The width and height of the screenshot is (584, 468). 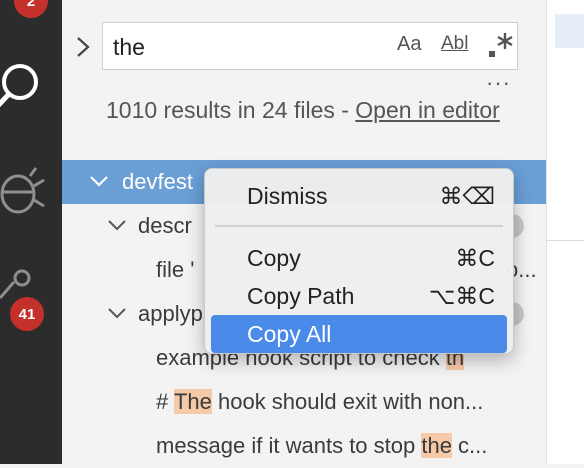 I want to click on notification-badge: 2, so click(x=31, y=9).